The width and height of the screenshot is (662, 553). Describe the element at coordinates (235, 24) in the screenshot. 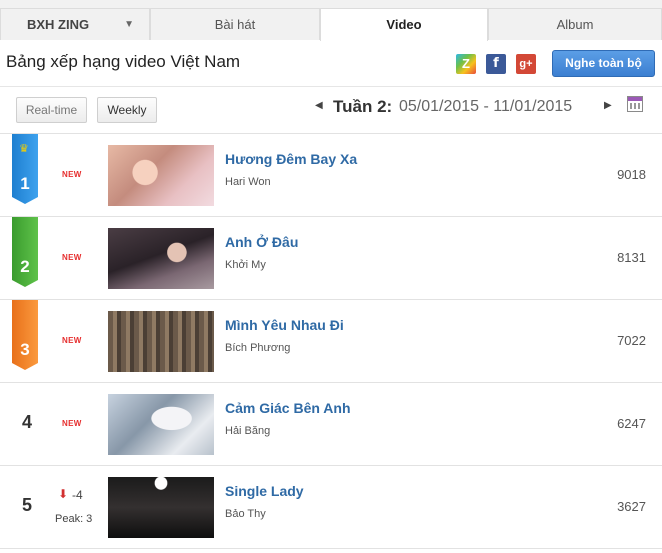

I see `tab-bai-hat: Bài hát` at that location.